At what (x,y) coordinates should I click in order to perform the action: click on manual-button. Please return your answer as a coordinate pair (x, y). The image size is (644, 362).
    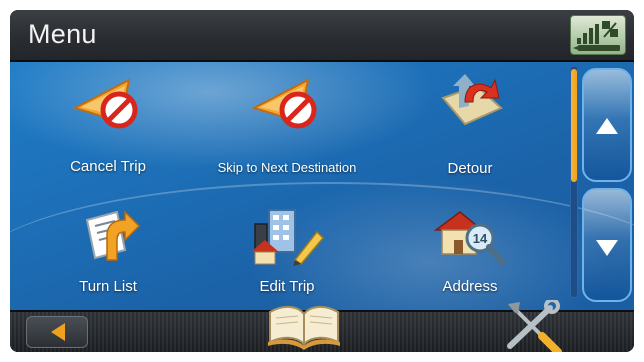
    Looking at the image, I should click on (304, 322).